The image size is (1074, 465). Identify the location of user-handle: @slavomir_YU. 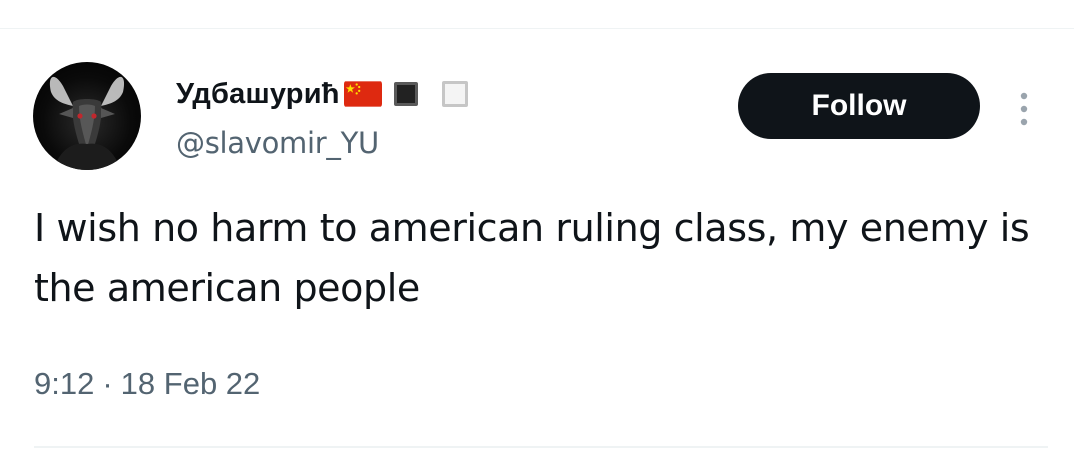
(277, 143).